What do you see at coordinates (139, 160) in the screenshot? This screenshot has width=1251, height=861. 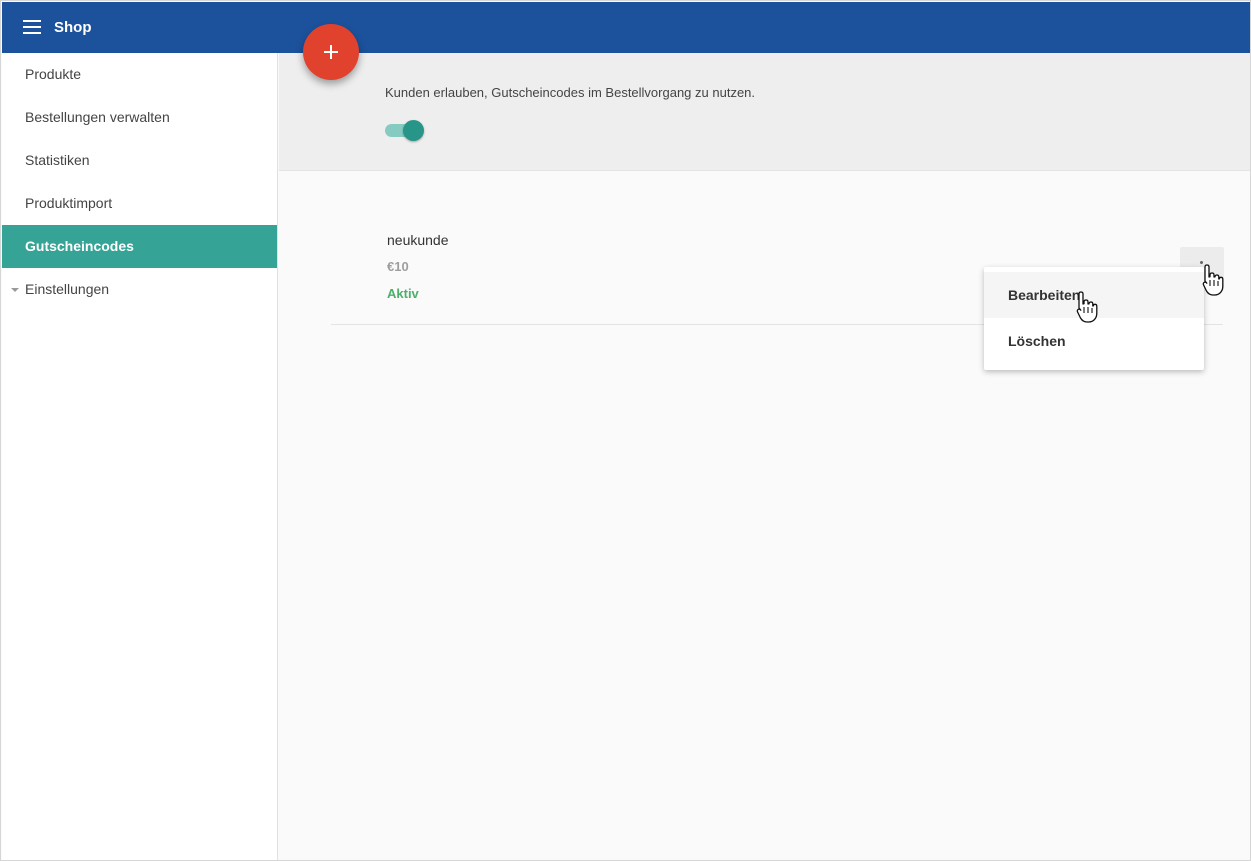 I see `sidebar-item-statistiken: Statistiken` at bounding box center [139, 160].